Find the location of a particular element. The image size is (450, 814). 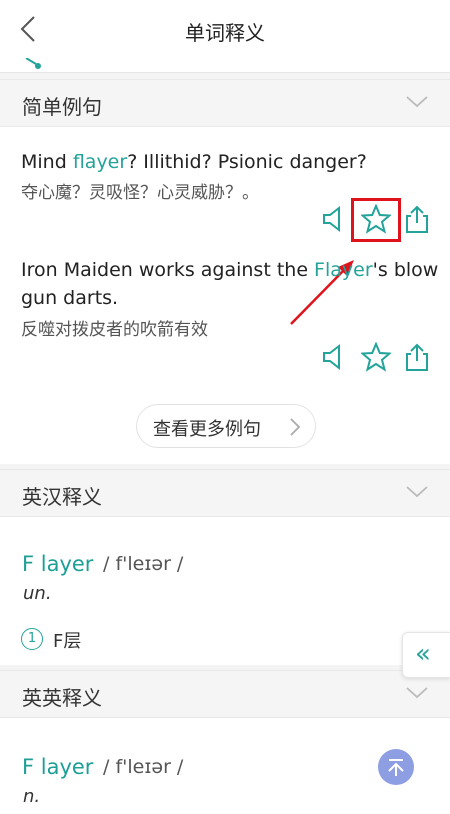

top-bar: 单词释义 is located at coordinates (225, 29).